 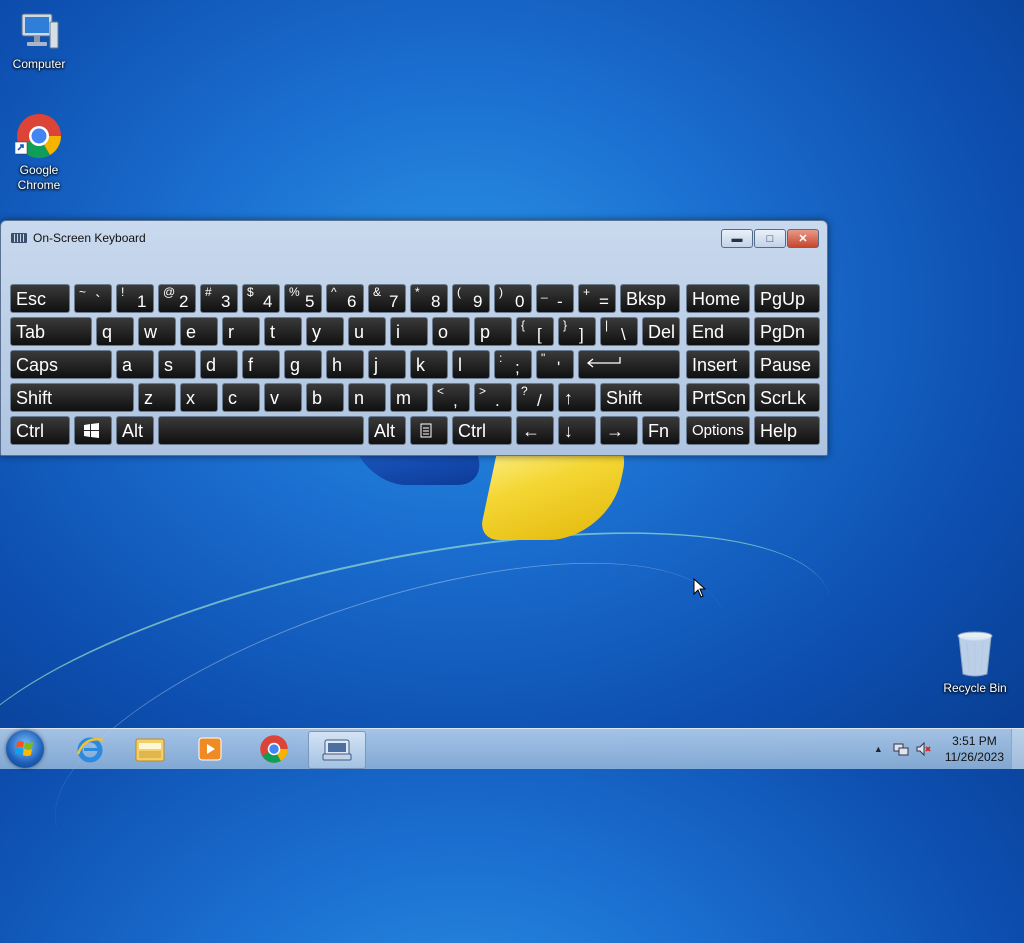 What do you see at coordinates (51, 331) in the screenshot?
I see `key-tab: Tab` at bounding box center [51, 331].